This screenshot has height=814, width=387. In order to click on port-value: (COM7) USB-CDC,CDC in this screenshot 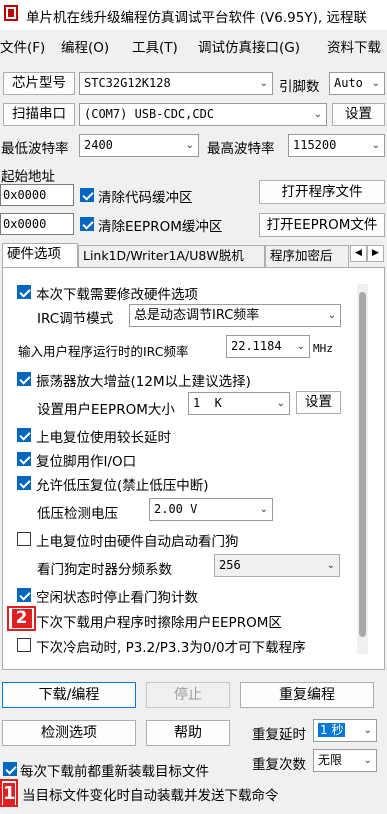, I will do `click(149, 114)`.